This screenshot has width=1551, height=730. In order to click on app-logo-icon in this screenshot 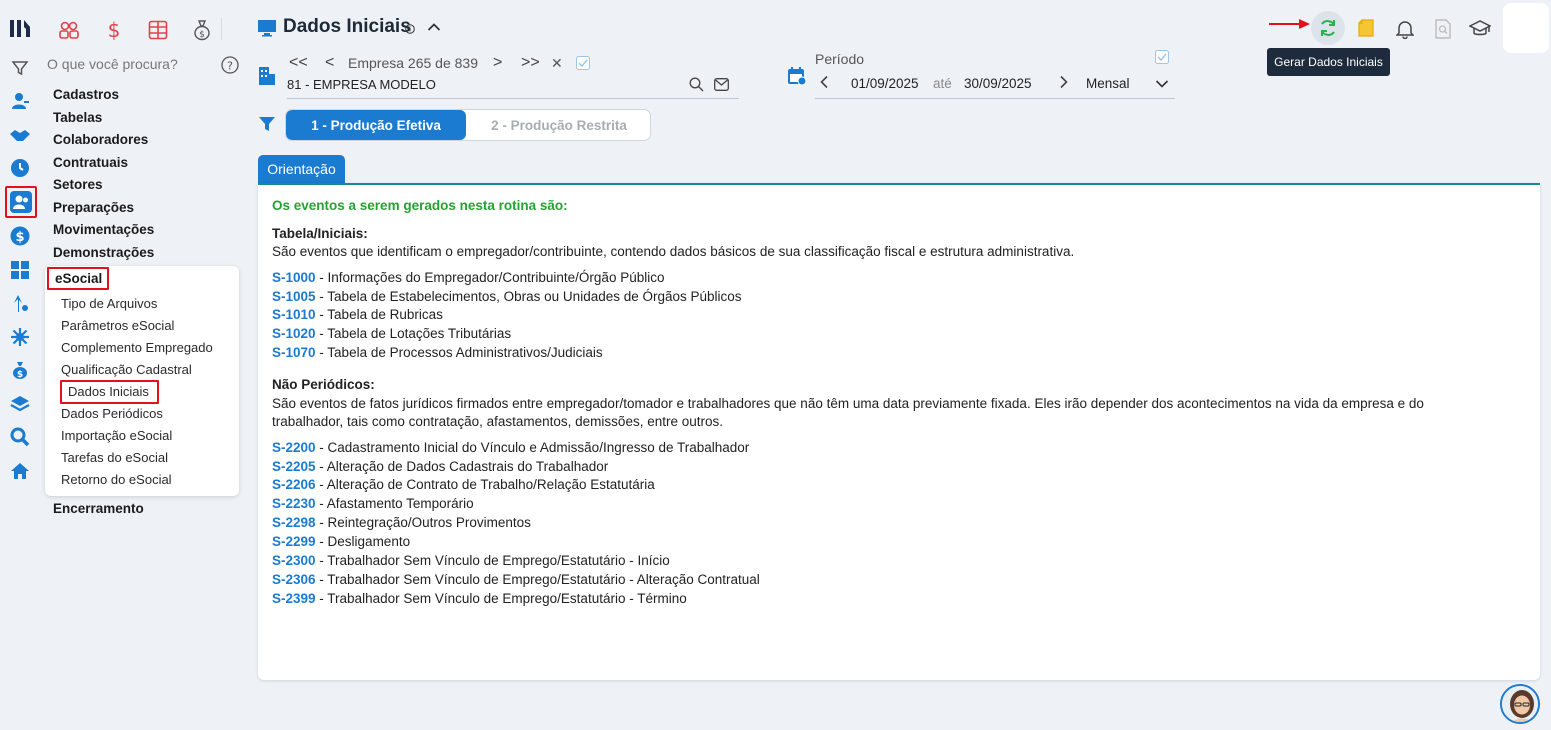, I will do `click(20, 28)`.